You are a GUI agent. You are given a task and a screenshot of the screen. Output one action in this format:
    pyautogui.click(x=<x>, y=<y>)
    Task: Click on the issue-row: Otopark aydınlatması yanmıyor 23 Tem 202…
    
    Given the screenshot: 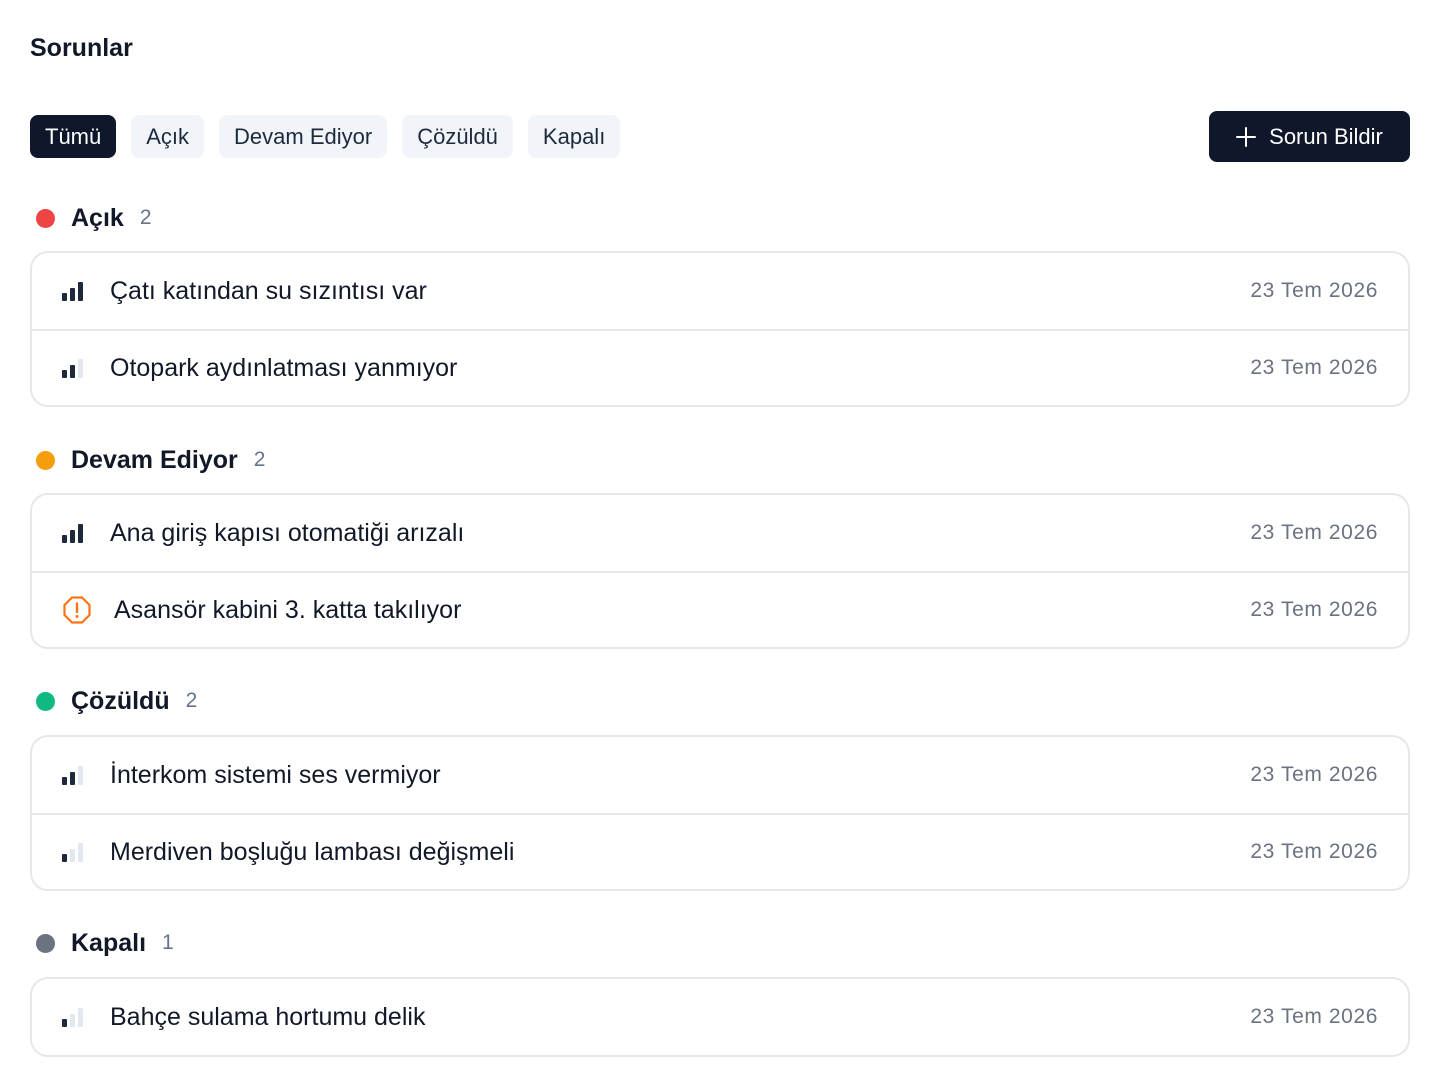 What is the action you would take?
    pyautogui.click(x=720, y=367)
    